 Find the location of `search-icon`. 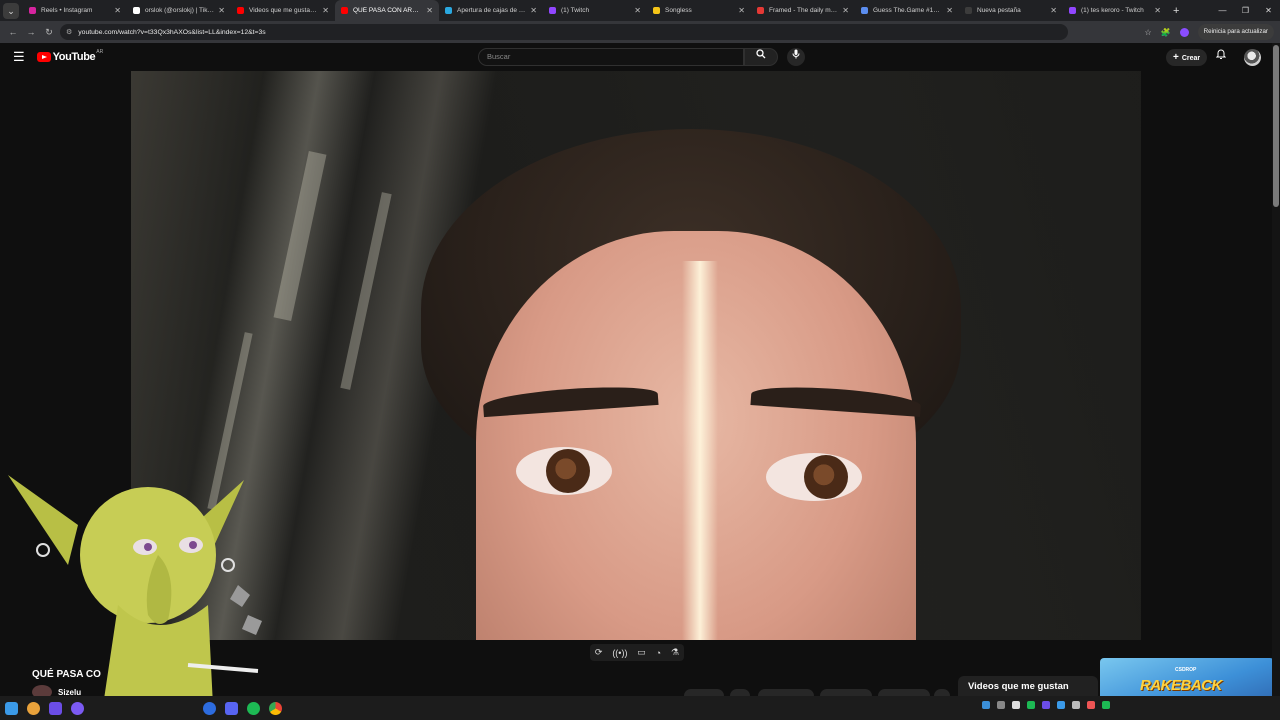

search-icon is located at coordinates (761, 57).